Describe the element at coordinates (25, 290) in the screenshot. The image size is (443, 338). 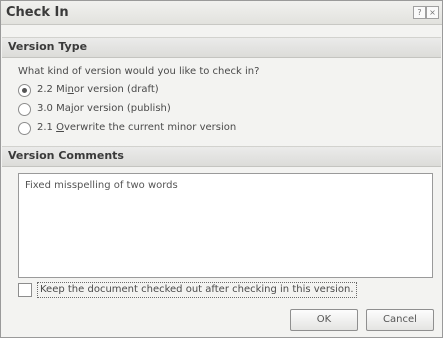
I see `keep-checked-out-checkbox` at that location.